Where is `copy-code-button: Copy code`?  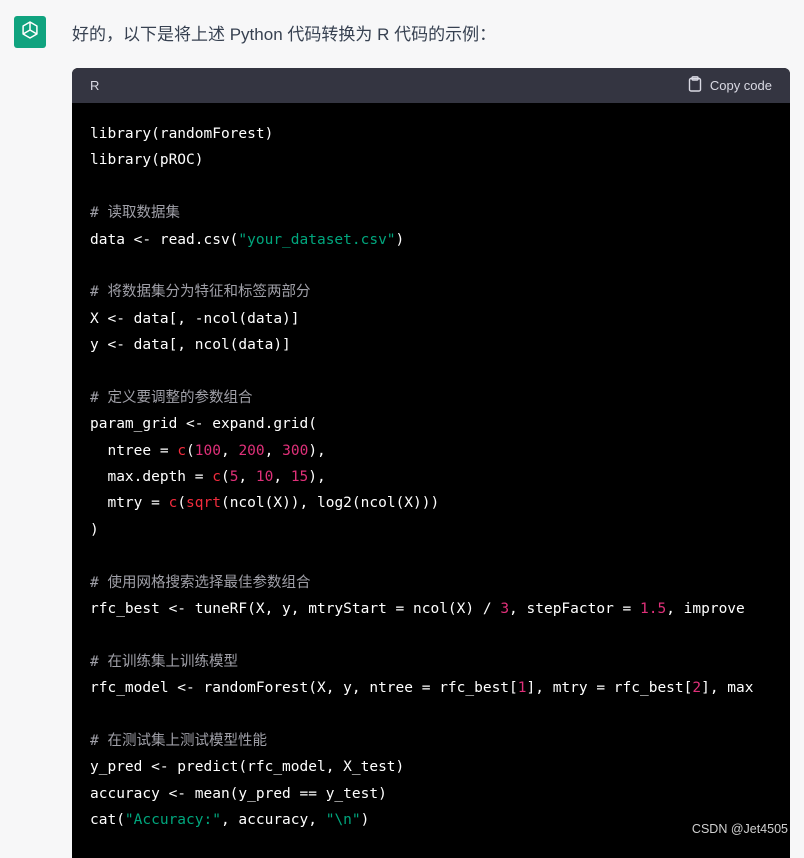
copy-code-button: Copy code is located at coordinates (730, 85).